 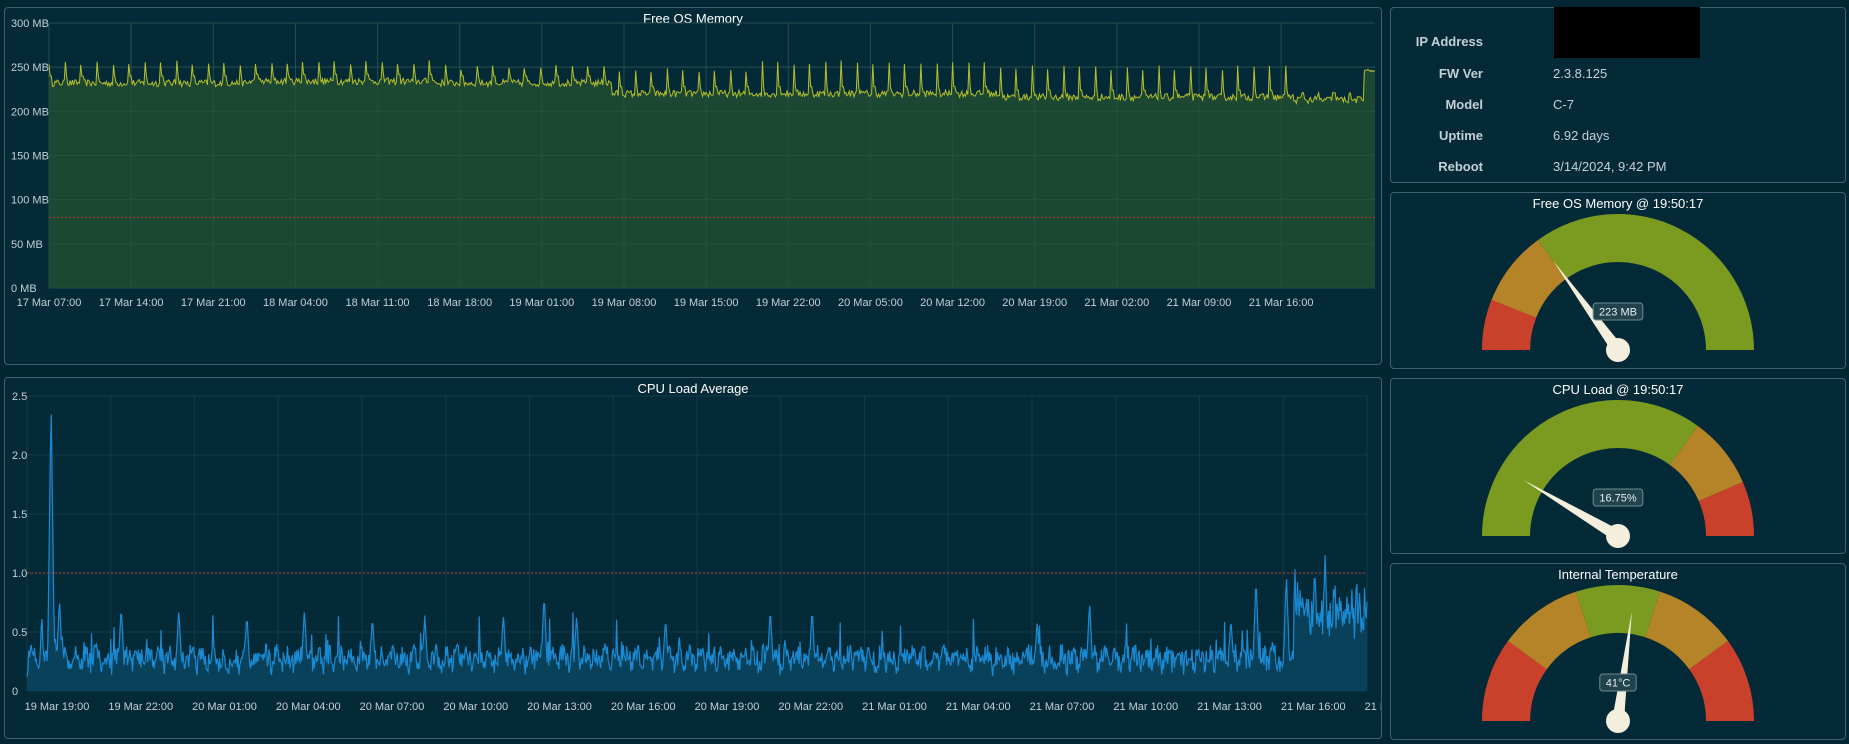 I want to click on y-tick-label: 1.0, so click(x=19, y=574).